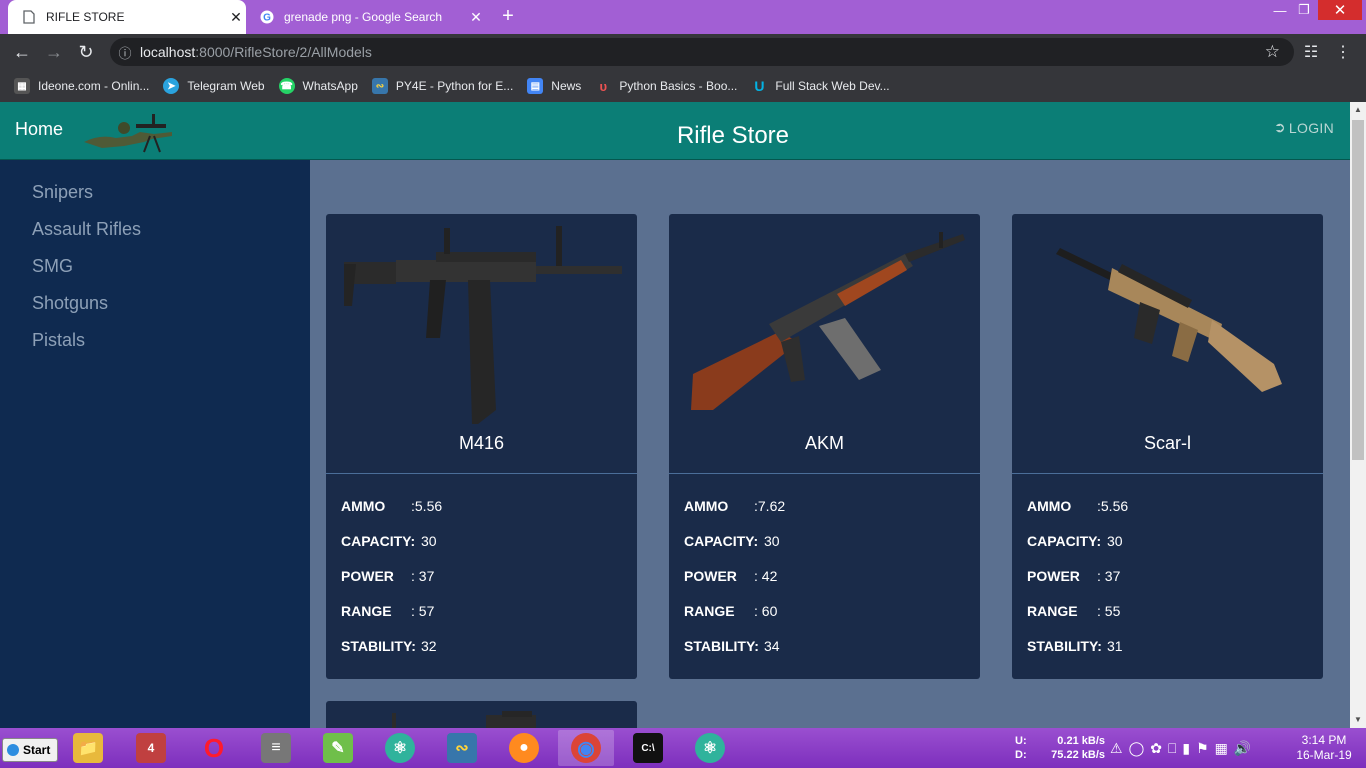  I want to click on stat-label: POWER, so click(367, 576).